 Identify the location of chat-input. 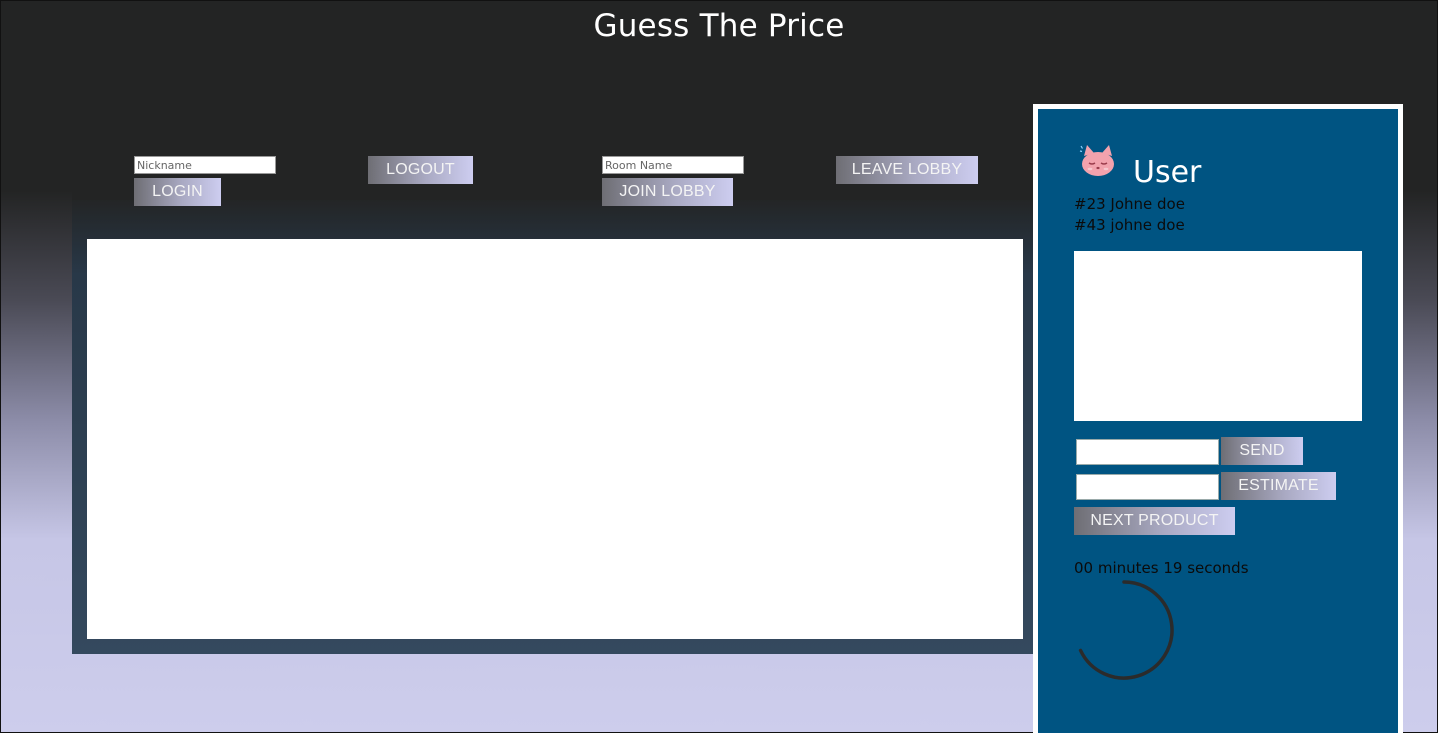
(1147, 452).